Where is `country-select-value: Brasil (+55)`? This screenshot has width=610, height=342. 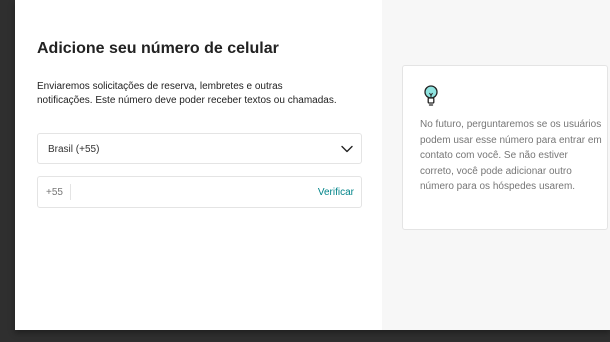 country-select-value: Brasil (+55) is located at coordinates (74, 149).